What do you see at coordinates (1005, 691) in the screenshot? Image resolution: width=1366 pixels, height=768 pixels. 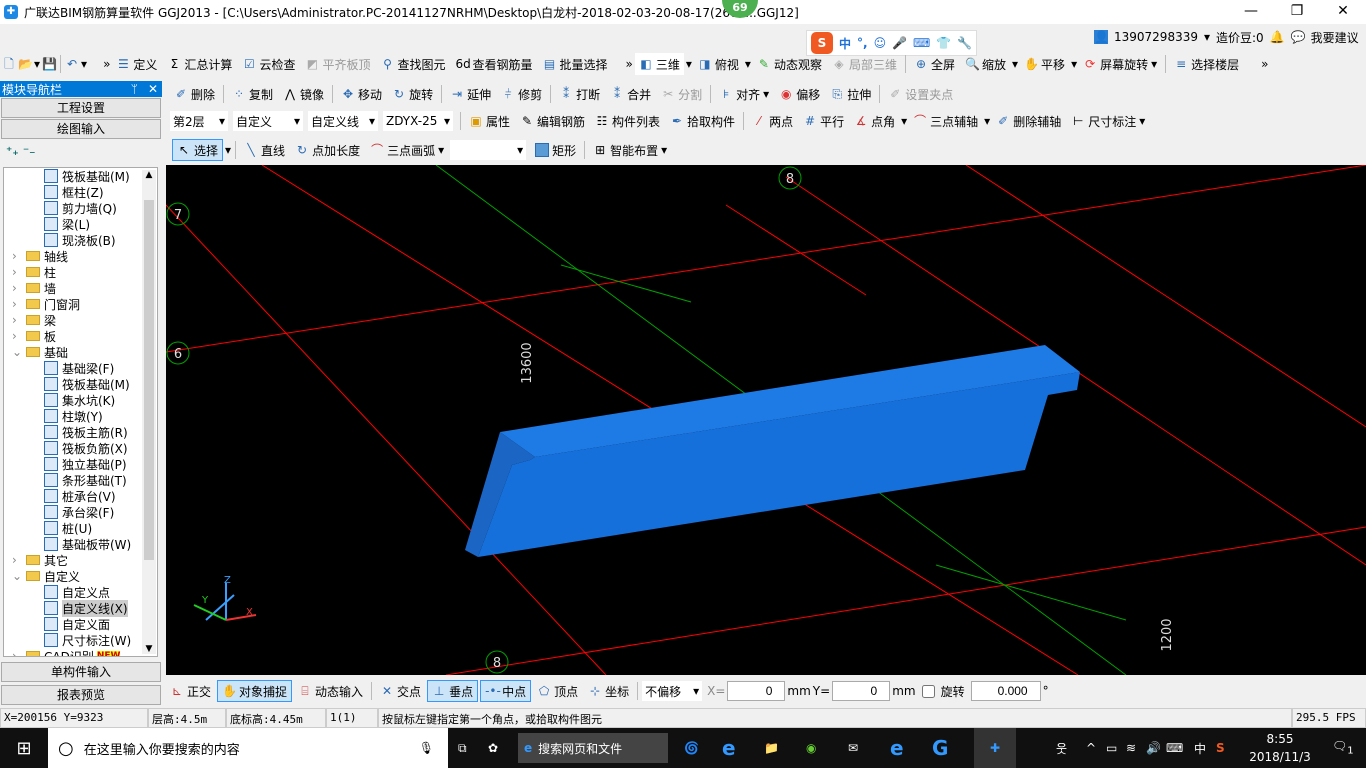 I see `angle-input` at bounding box center [1005, 691].